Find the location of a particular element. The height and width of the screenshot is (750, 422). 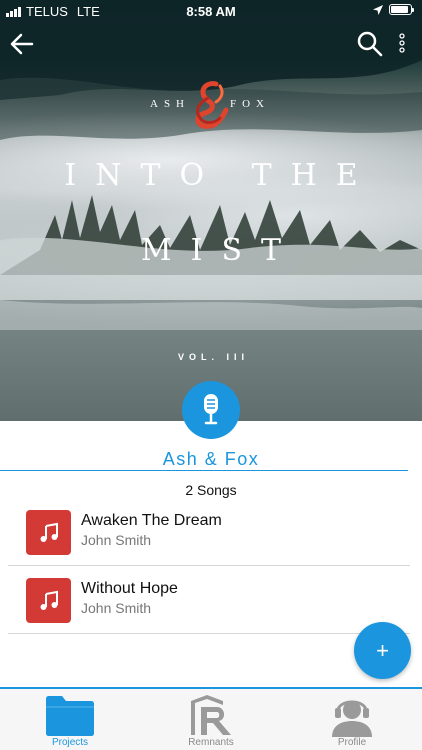

song-title: Without Hope is located at coordinates (129, 588).